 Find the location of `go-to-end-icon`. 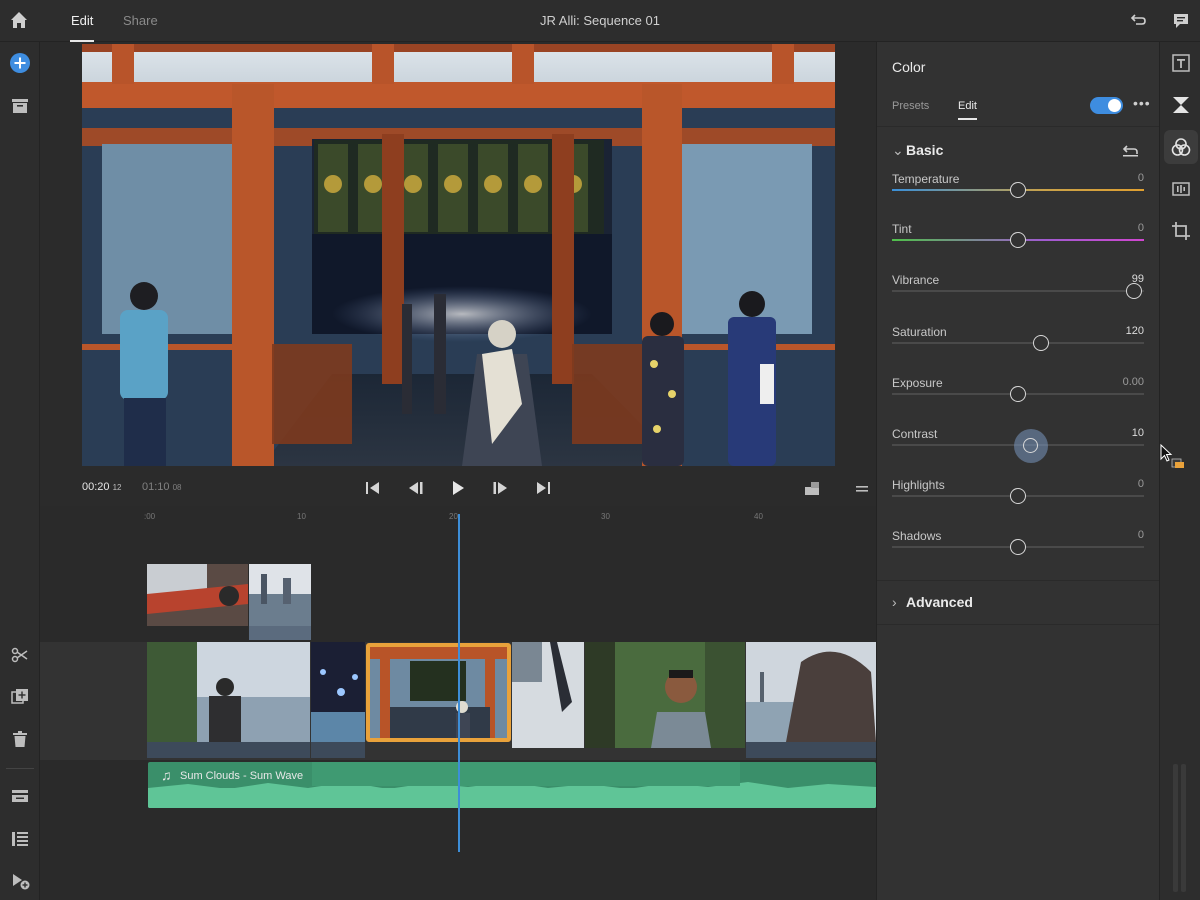

go-to-end-icon is located at coordinates (543, 488).